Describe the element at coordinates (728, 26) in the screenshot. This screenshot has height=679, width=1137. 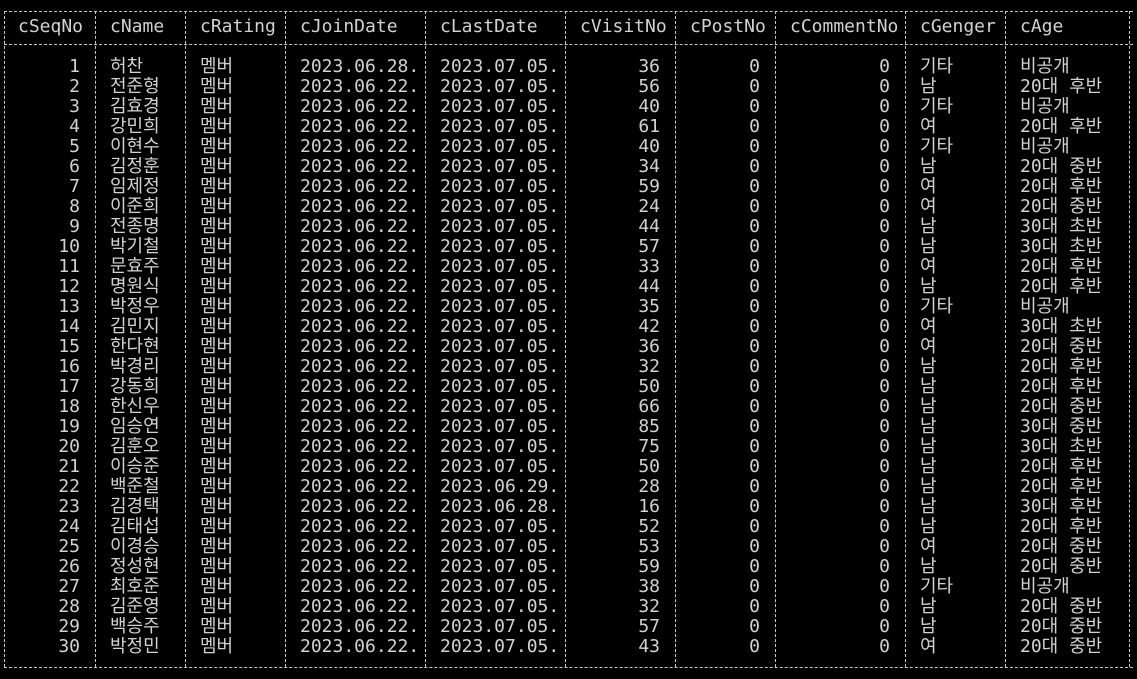
I see `column-header-post: cPostNo` at that location.